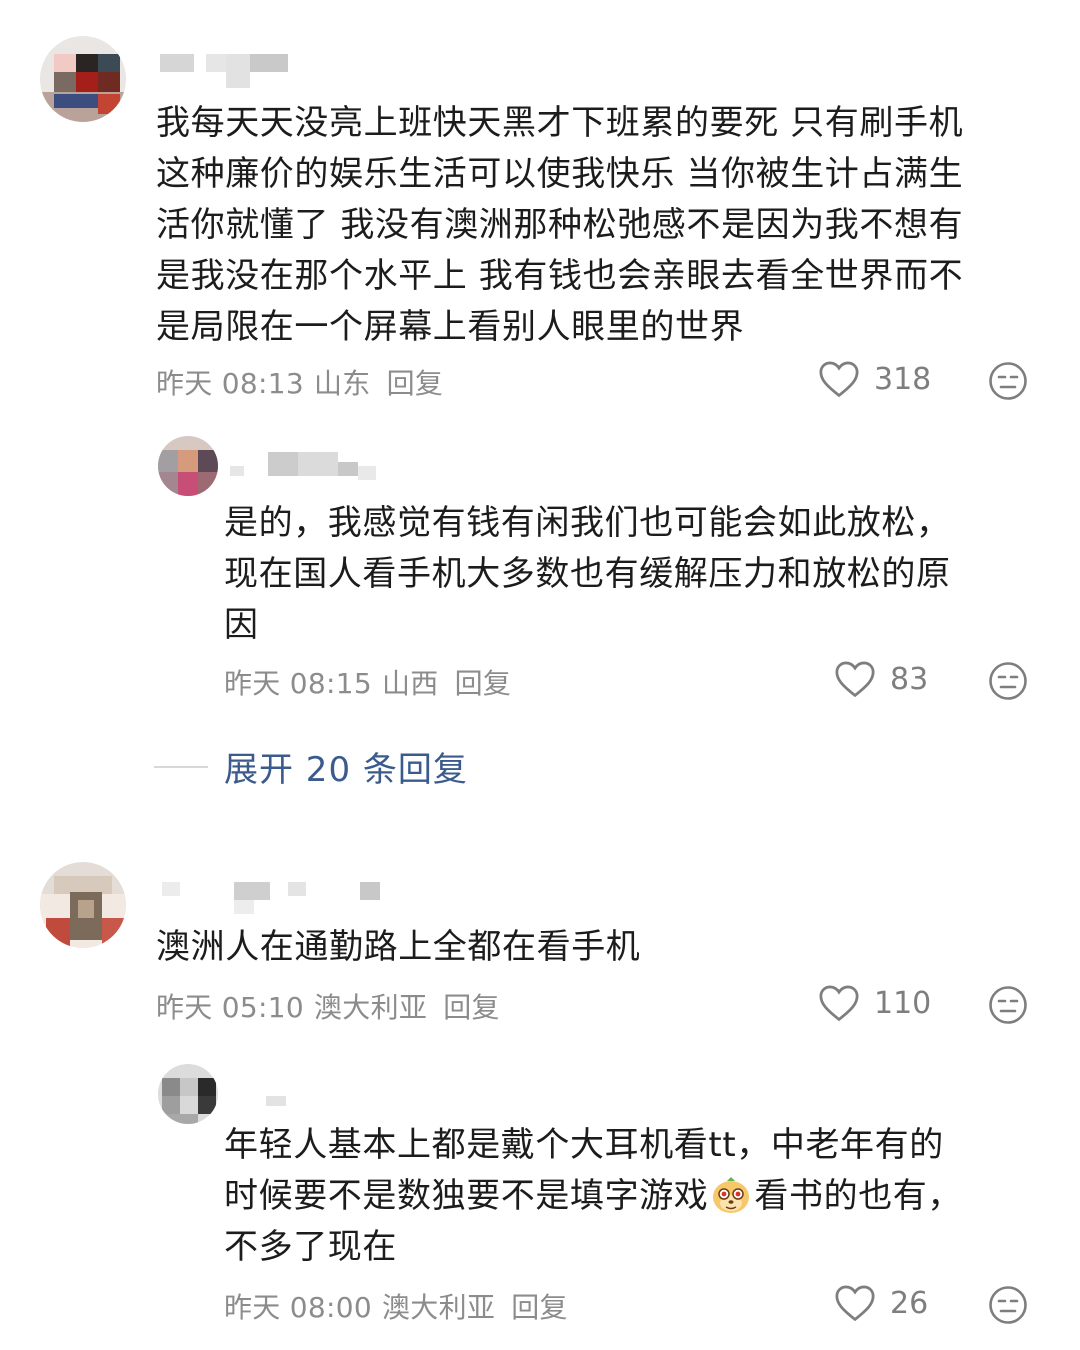 The width and height of the screenshot is (1080, 1350). I want to click on expand-replies-button: 展开 20 条回复, so click(311, 766).